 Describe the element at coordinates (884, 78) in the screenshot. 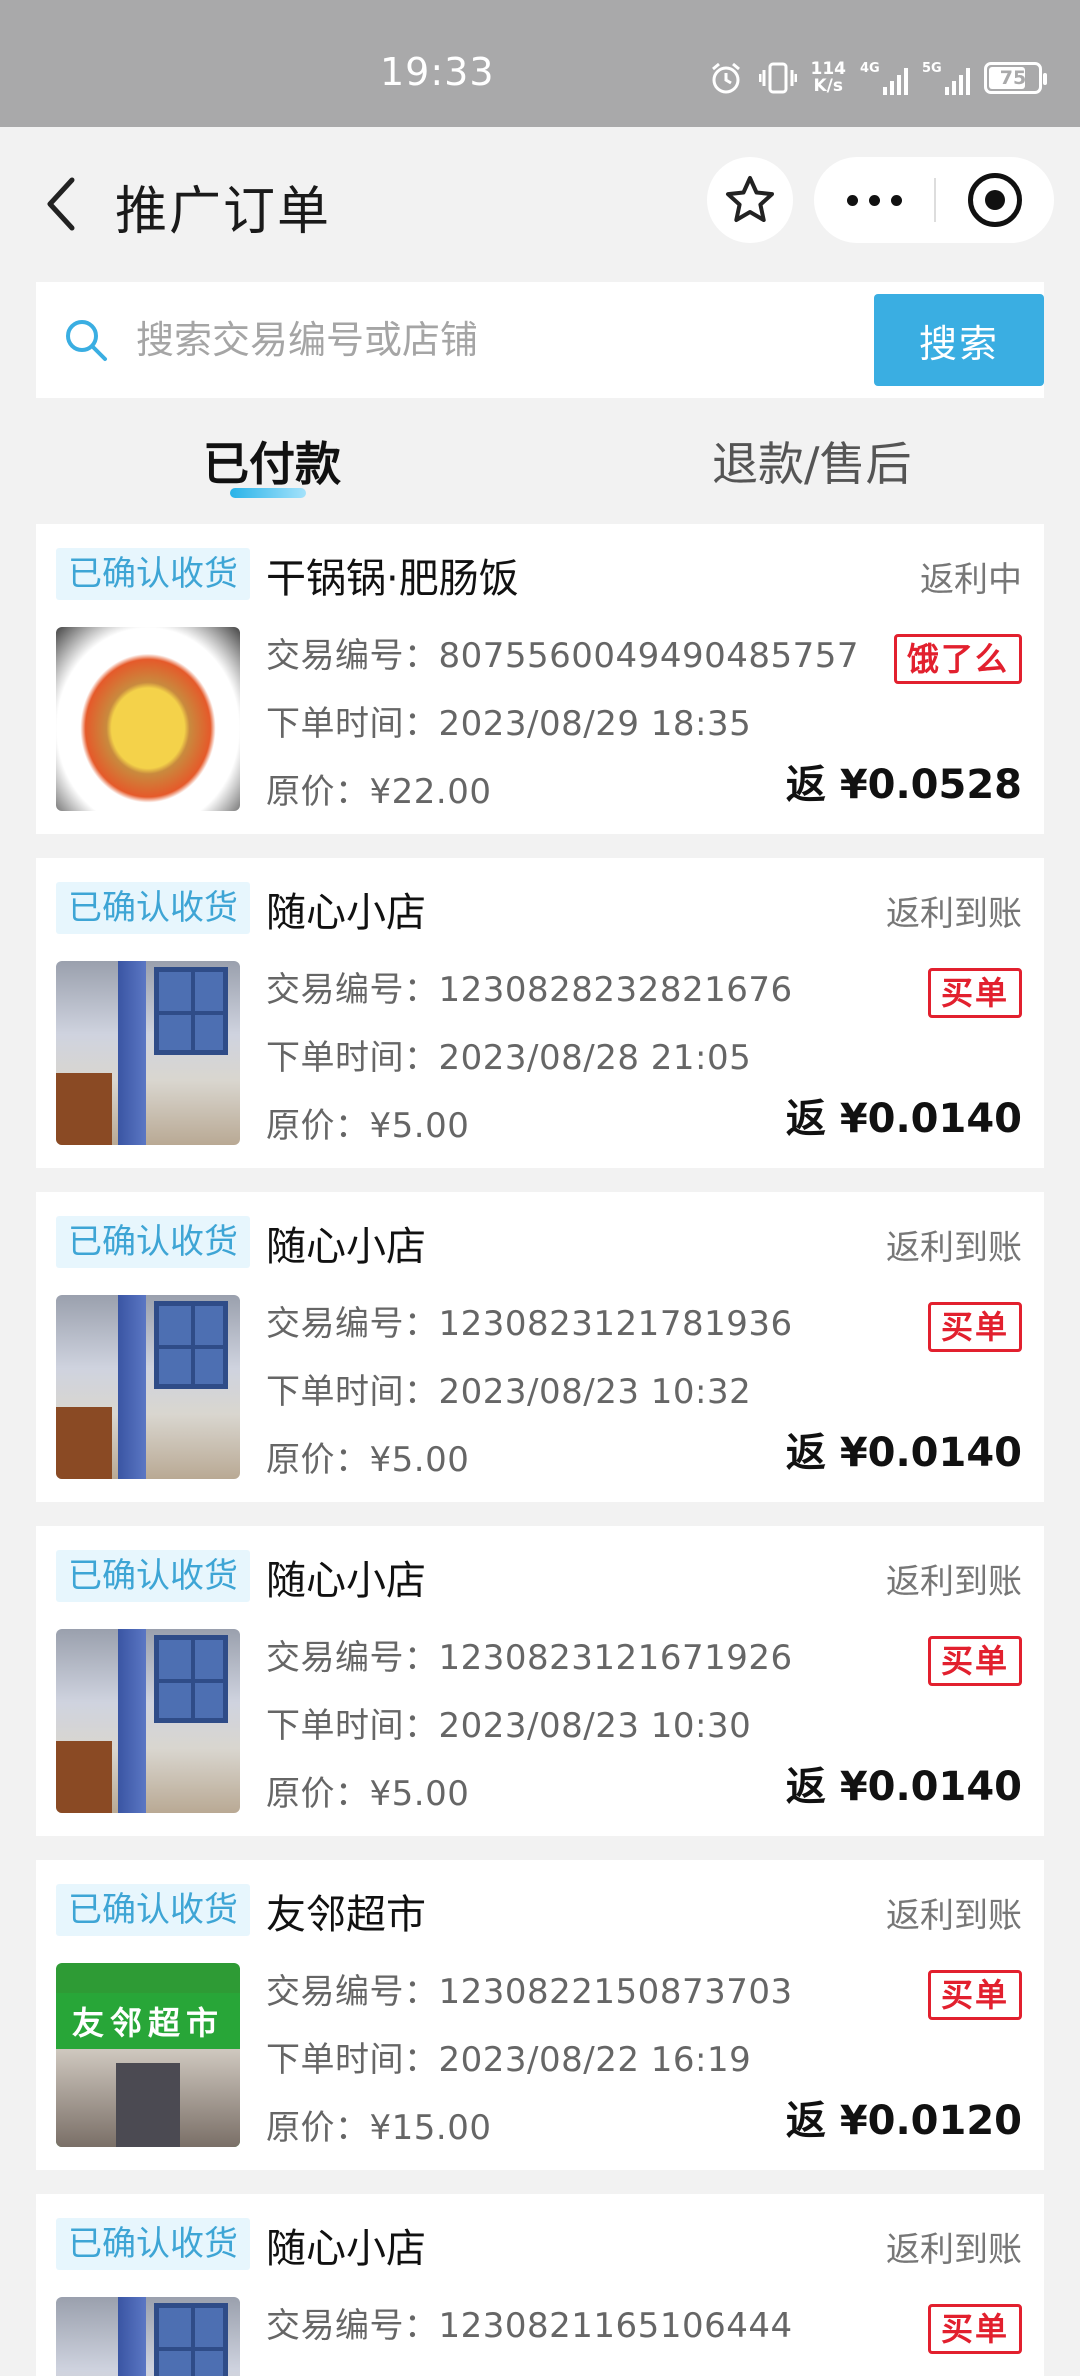

I see `signal-4g-icon: 4G` at that location.